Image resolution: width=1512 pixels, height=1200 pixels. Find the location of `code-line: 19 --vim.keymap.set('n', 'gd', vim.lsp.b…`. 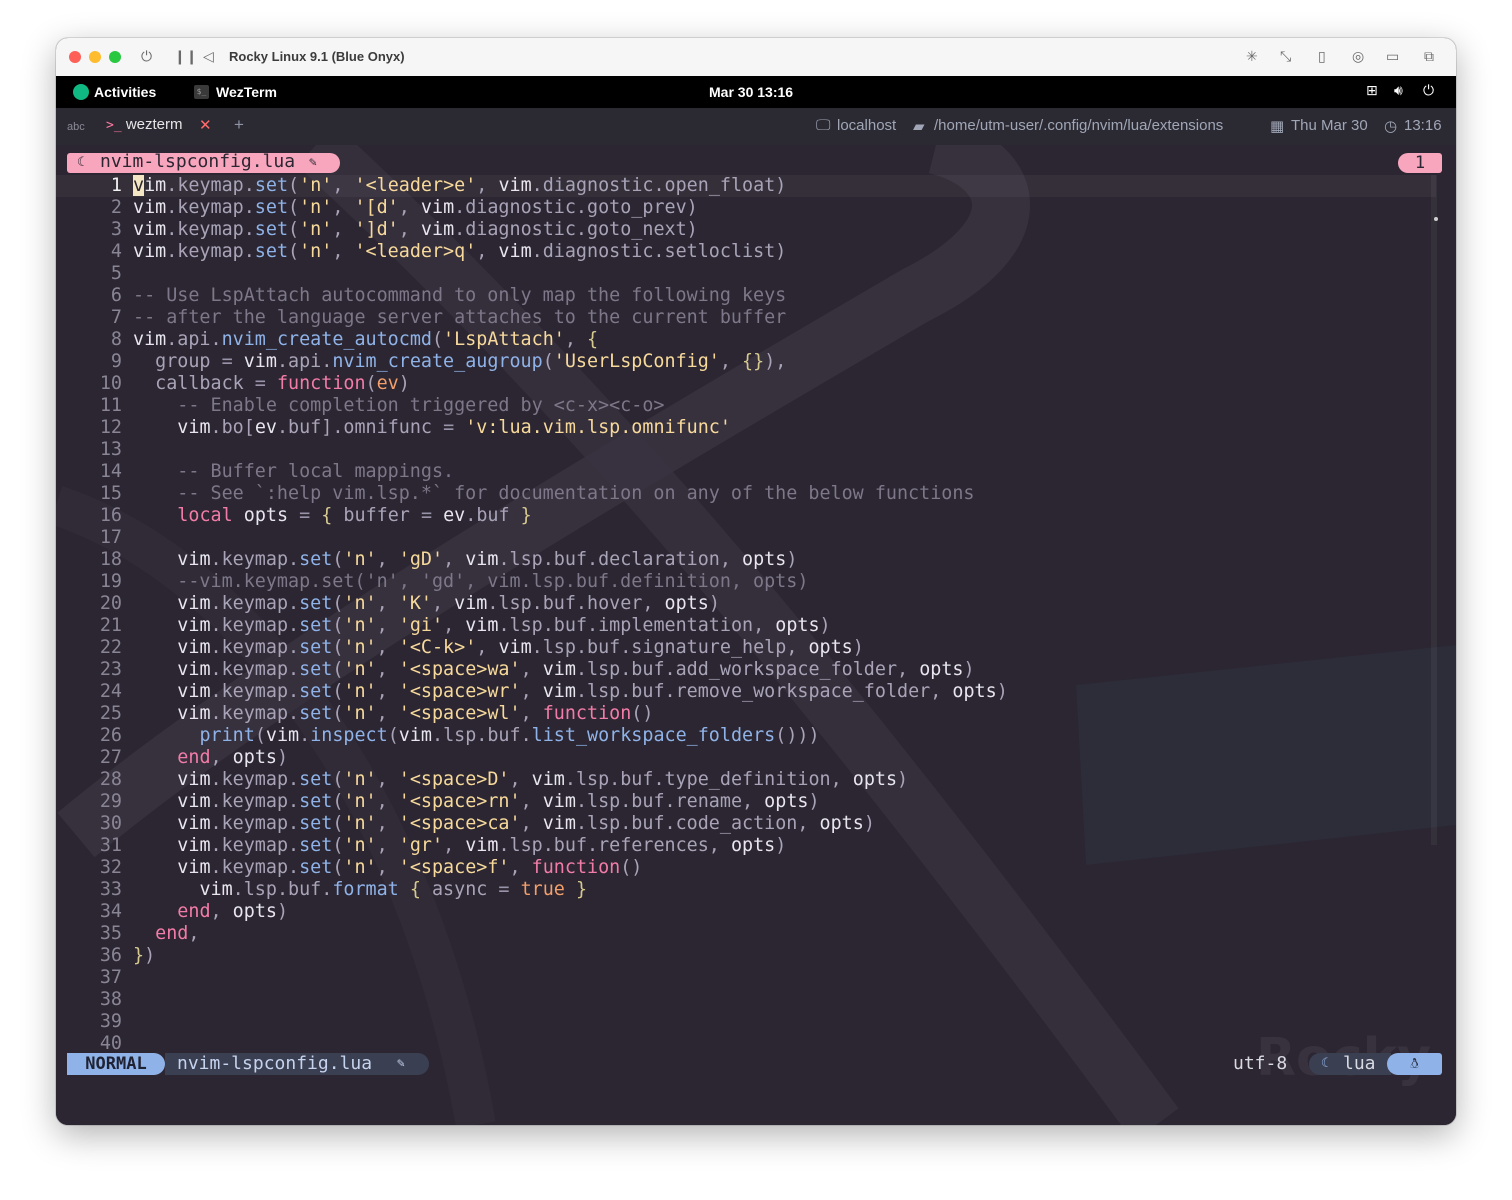

code-line: 19 --vim.keymap.set('n', 'gd', vim.lsp.b… is located at coordinates (746, 582).